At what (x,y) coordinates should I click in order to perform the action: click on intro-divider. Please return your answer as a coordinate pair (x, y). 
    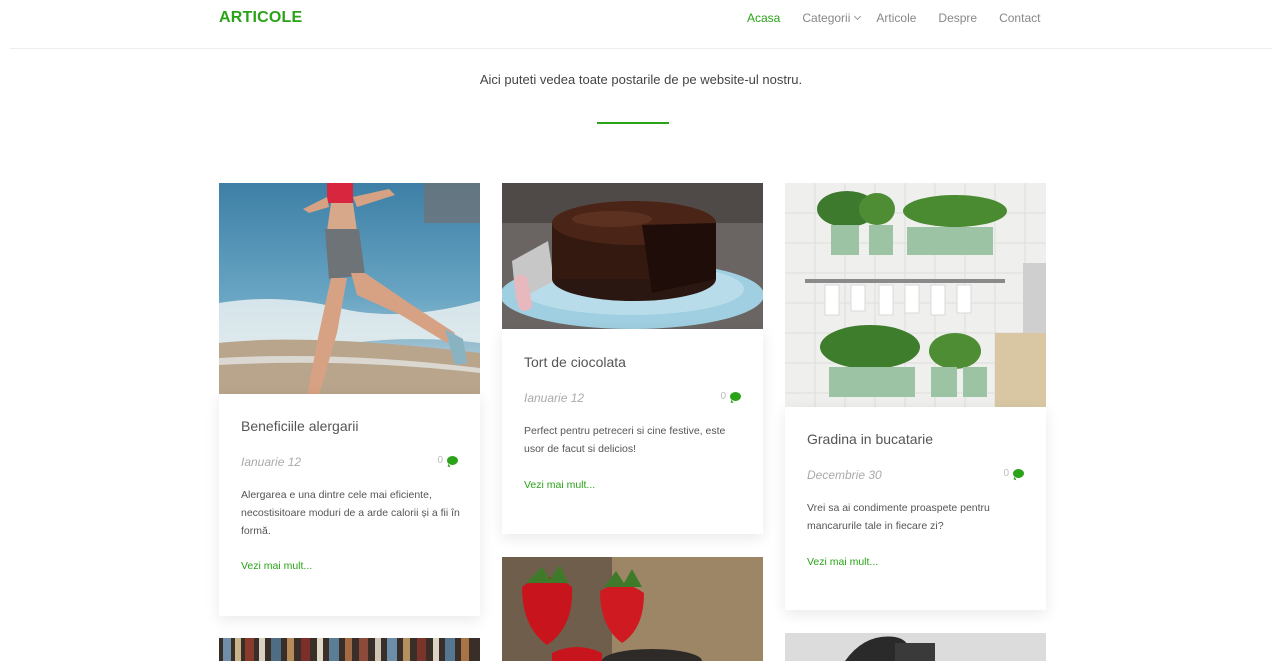
    Looking at the image, I should click on (633, 123).